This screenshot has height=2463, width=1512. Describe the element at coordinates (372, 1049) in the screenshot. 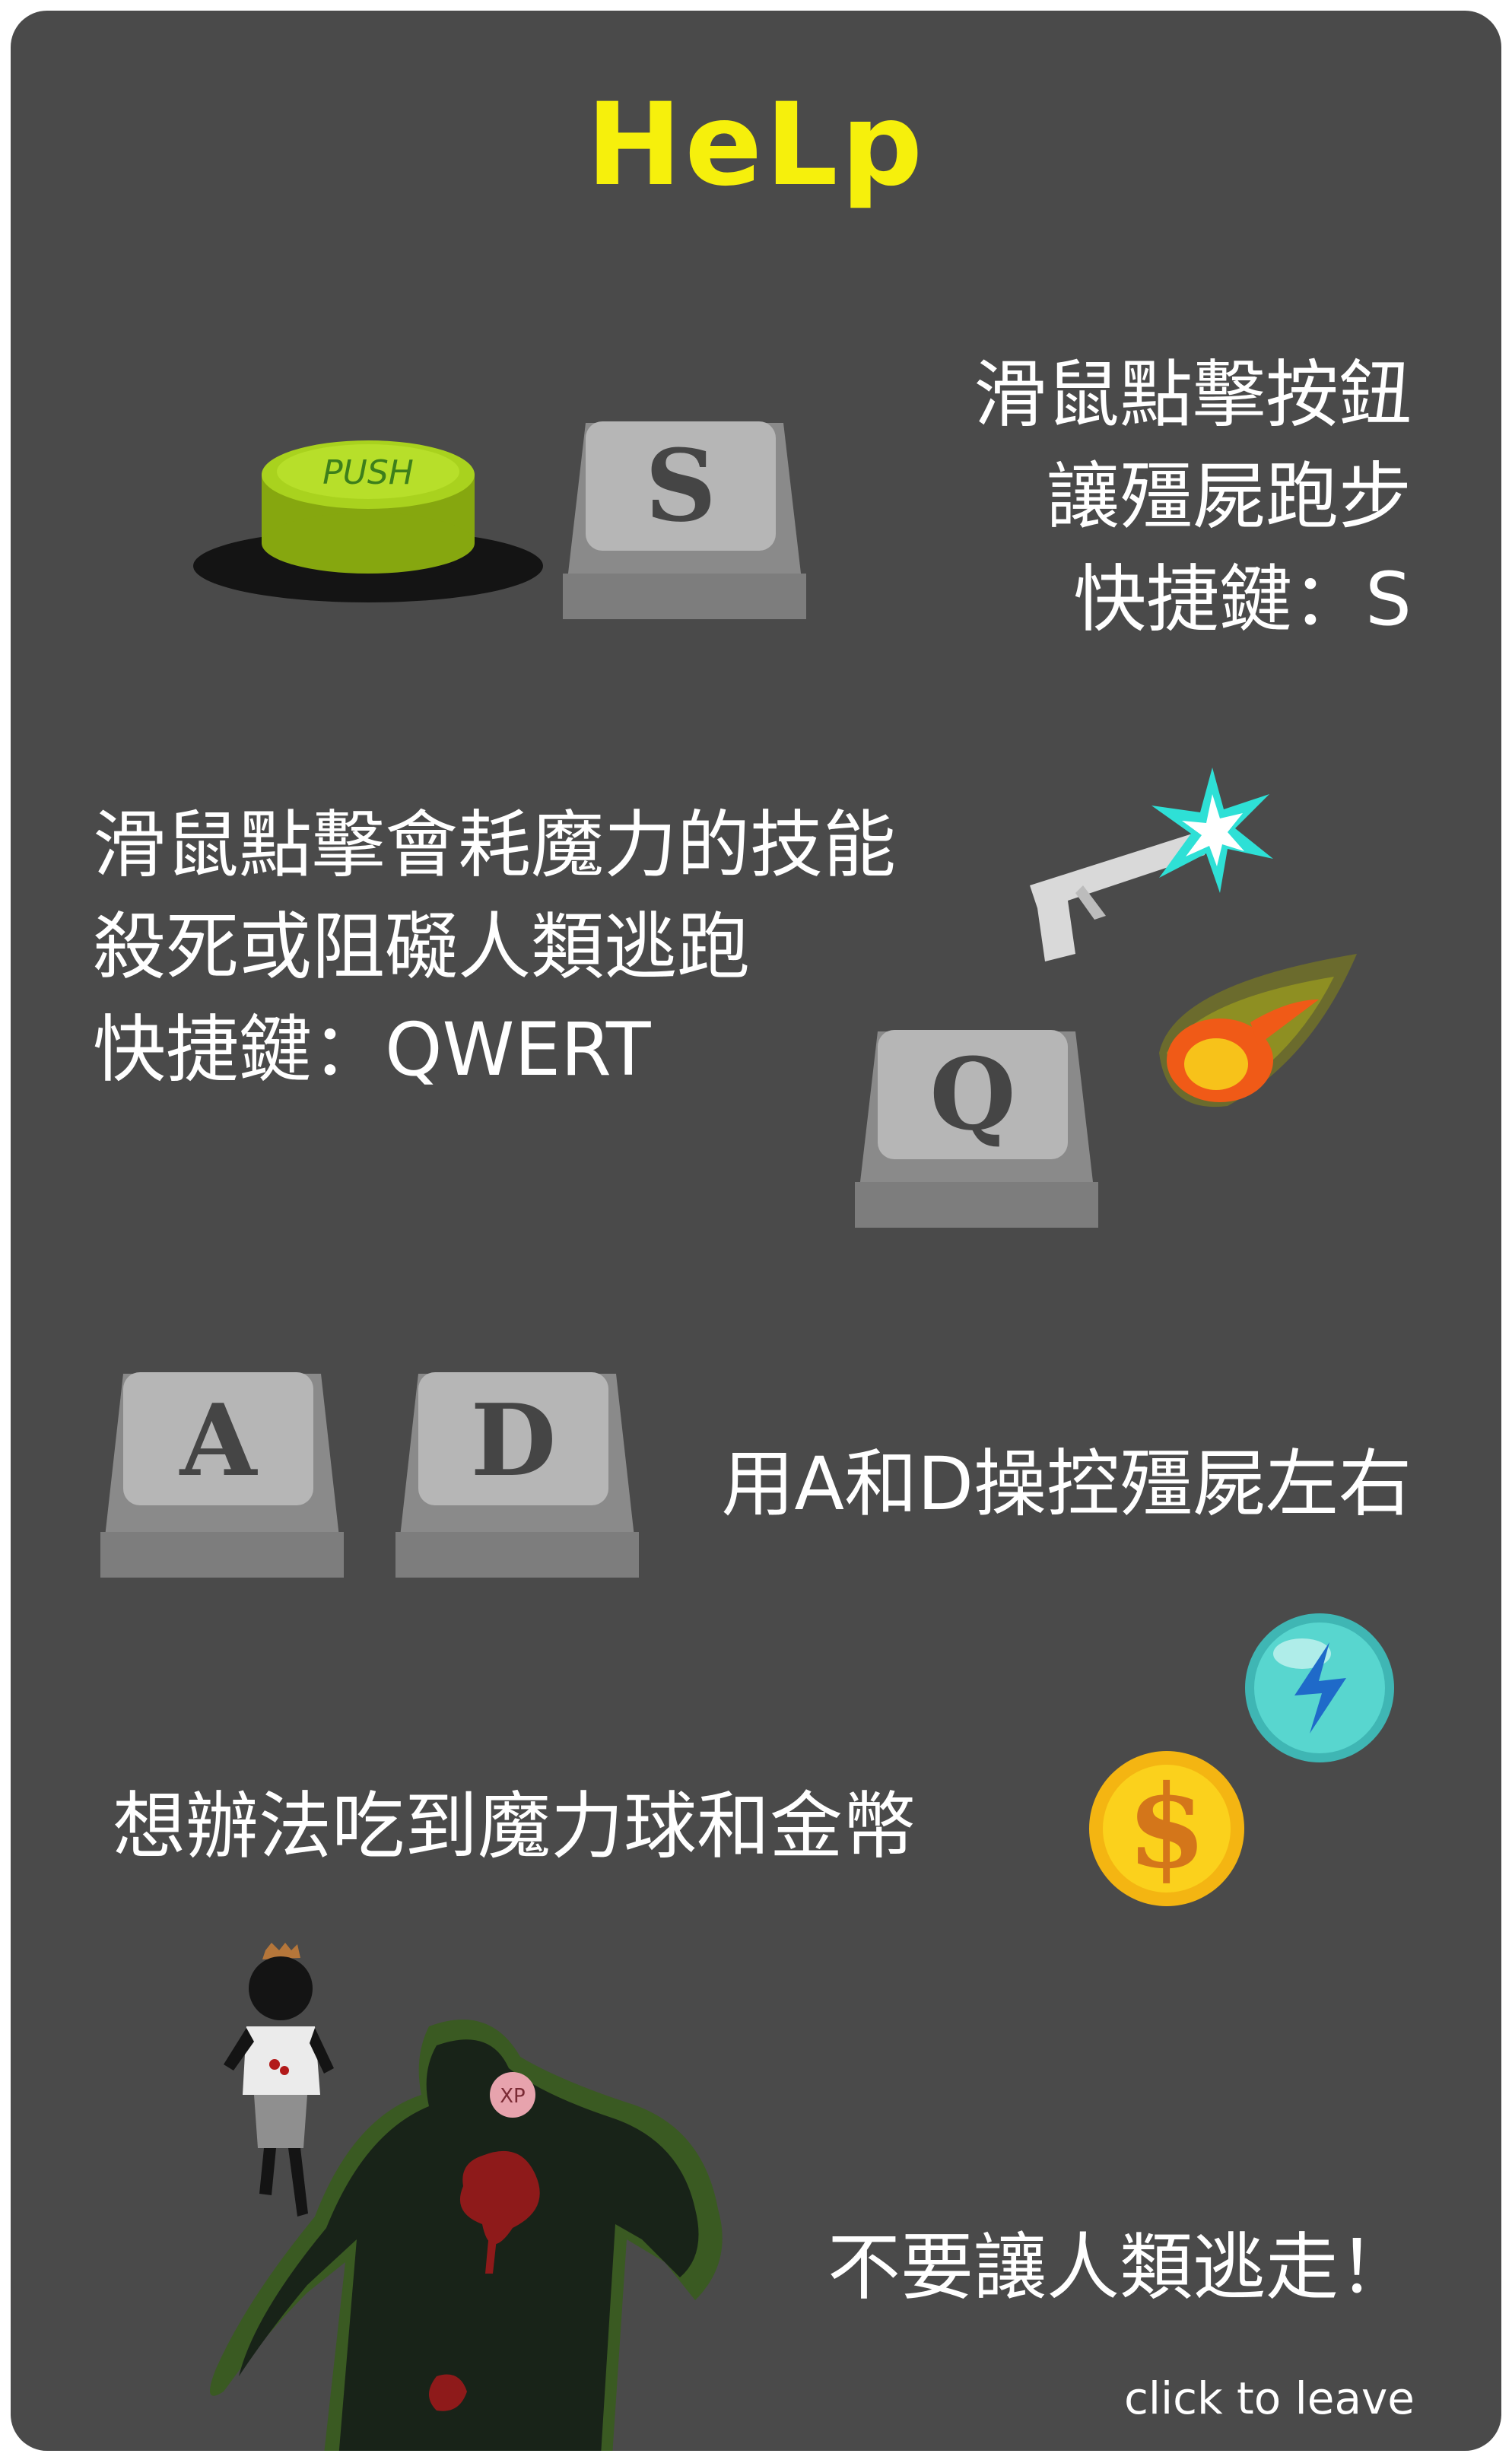

I see `skills-line-3: 快捷鍵：QWERT` at that location.